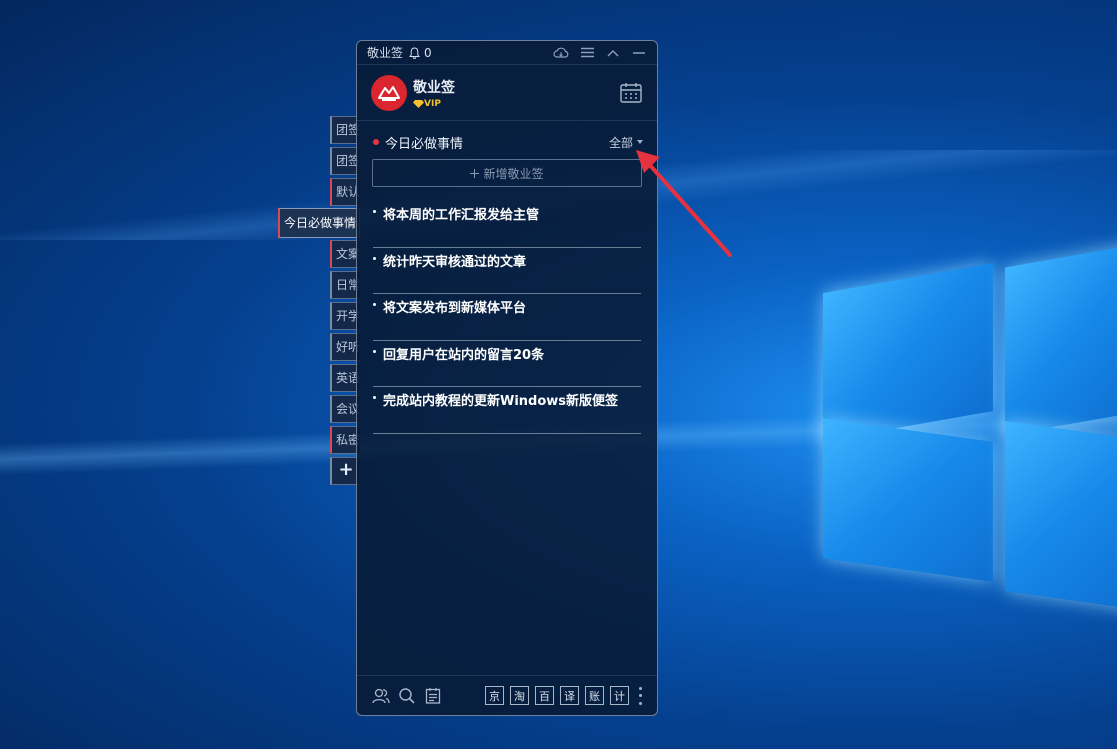 Image resolution: width=1117 pixels, height=749 pixels. Describe the element at coordinates (433, 696) in the screenshot. I see `notes-icon` at that location.